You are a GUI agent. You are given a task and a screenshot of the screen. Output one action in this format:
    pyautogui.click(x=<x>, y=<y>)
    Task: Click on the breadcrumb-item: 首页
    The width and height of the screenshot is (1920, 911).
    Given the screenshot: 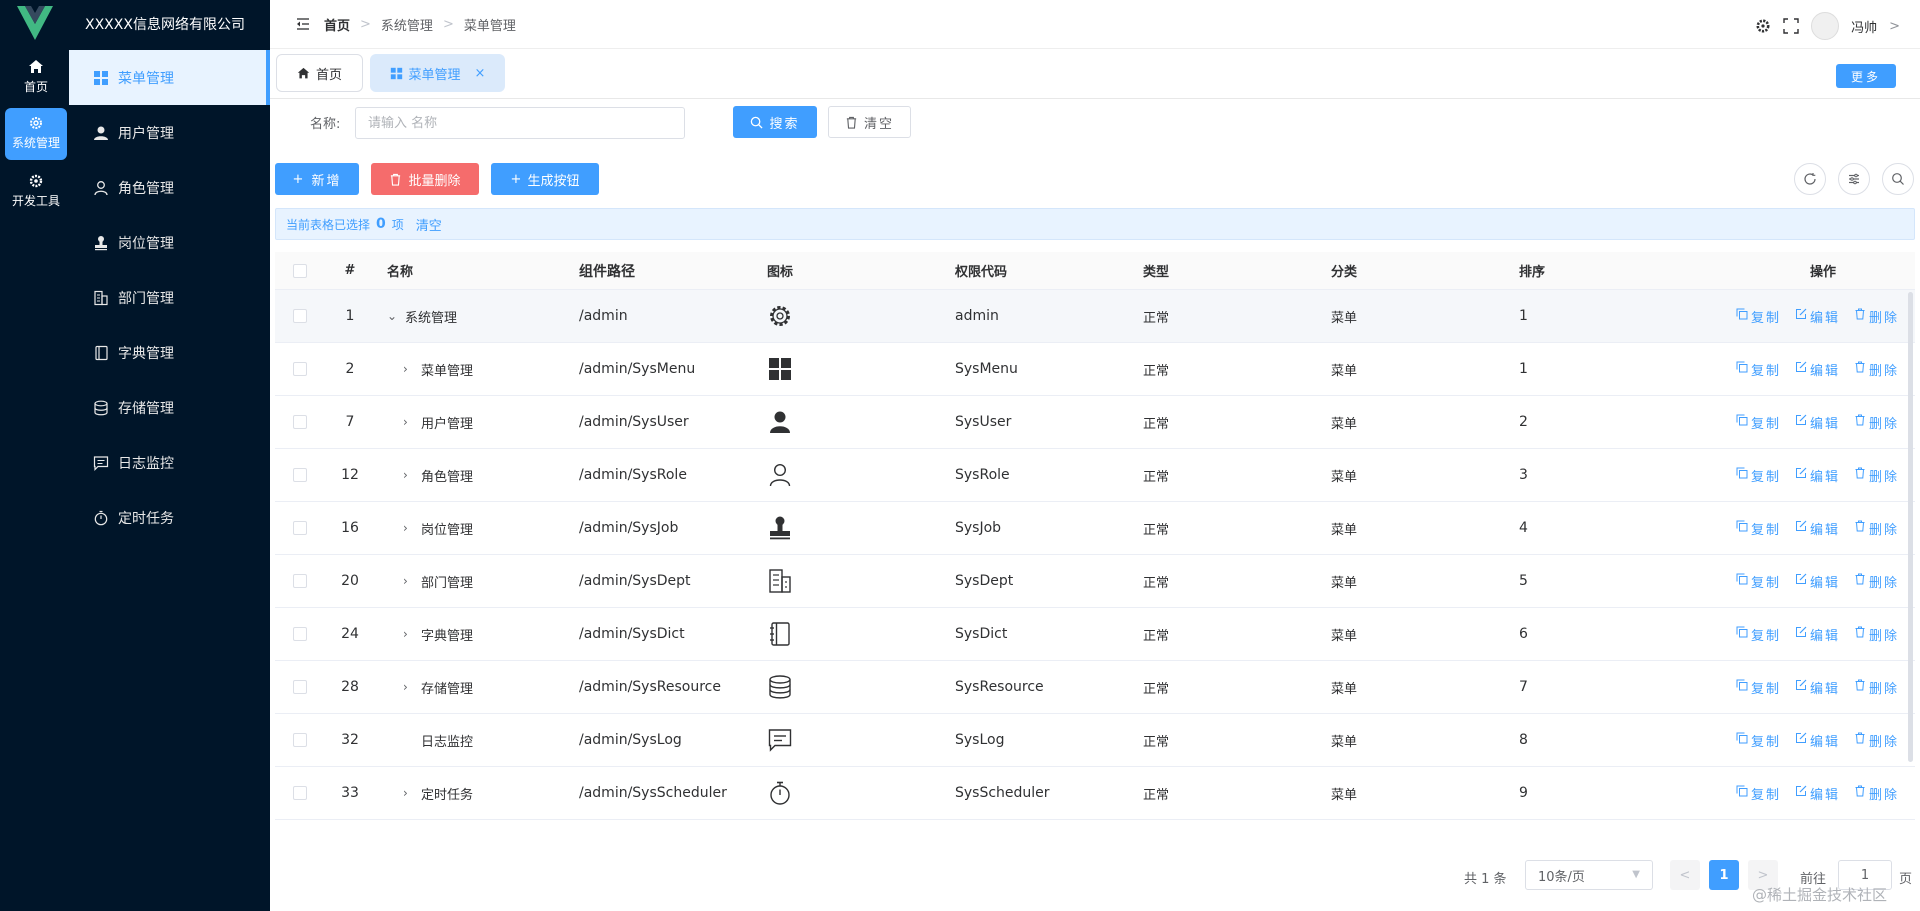 What is the action you would take?
    pyautogui.click(x=337, y=24)
    